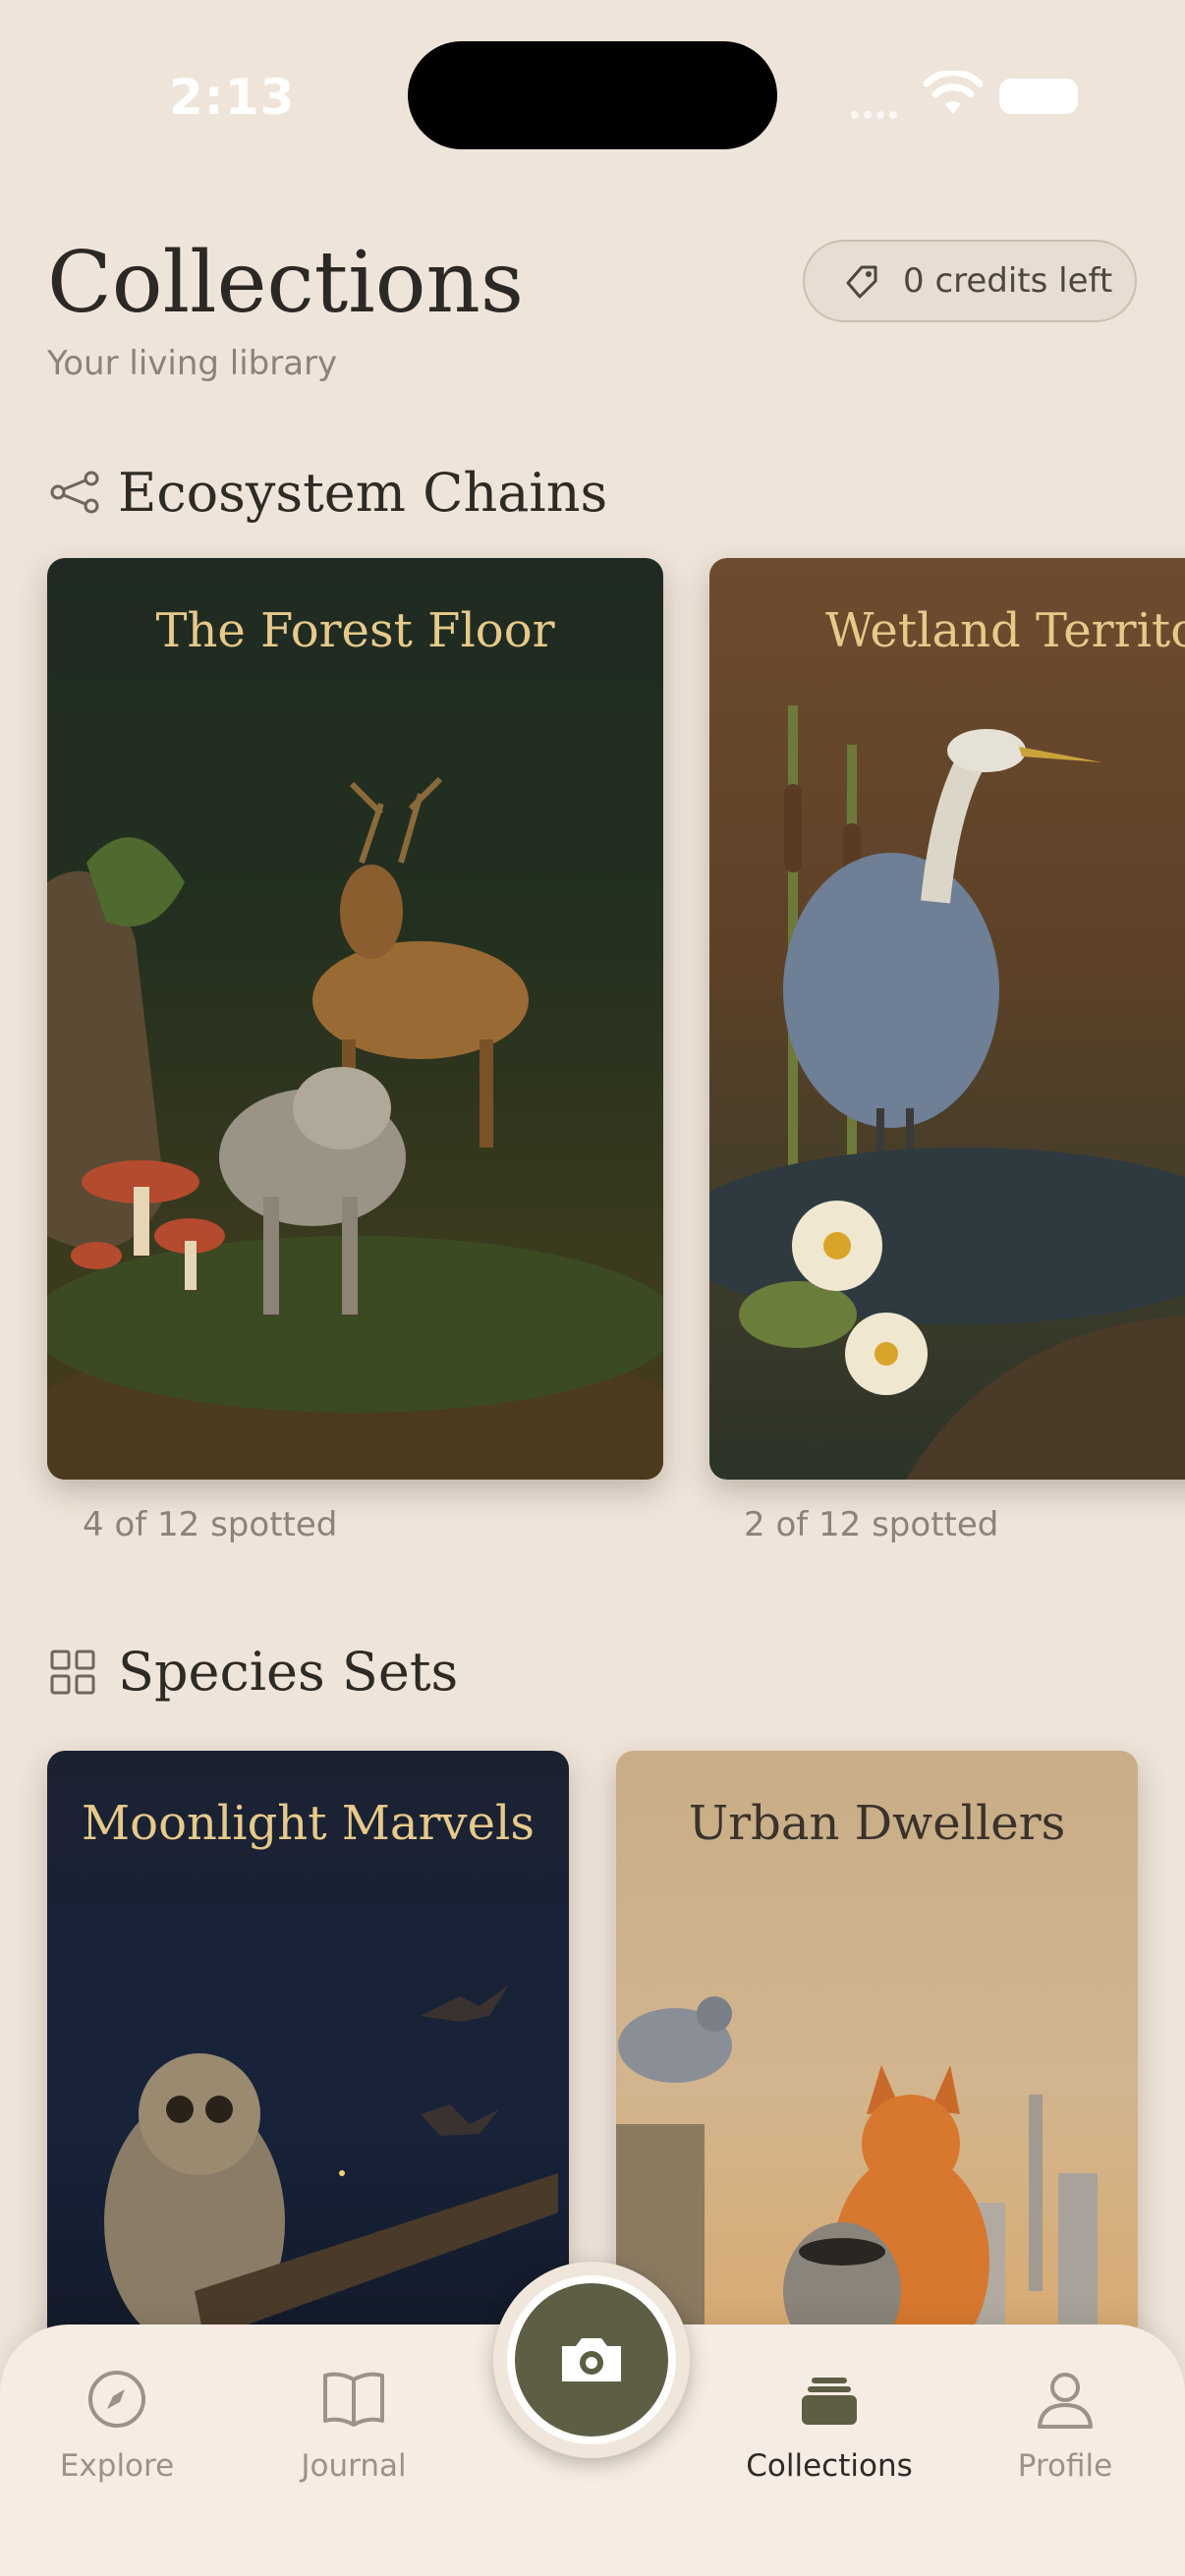 The height and width of the screenshot is (2576, 1185). Describe the element at coordinates (1005, 630) in the screenshot. I see `card-title: Wetland Territory` at that location.